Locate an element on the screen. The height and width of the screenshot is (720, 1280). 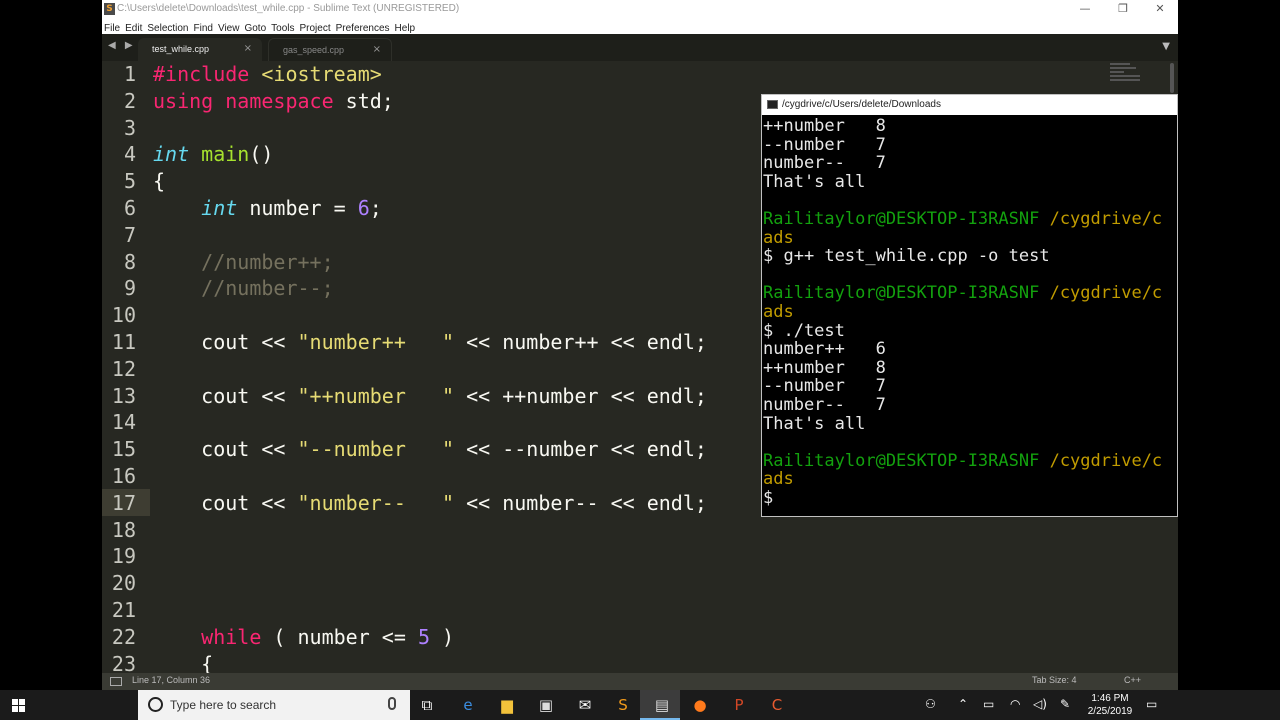
cursor-position: Line 17, Column 36 is located at coordinates (171, 680).